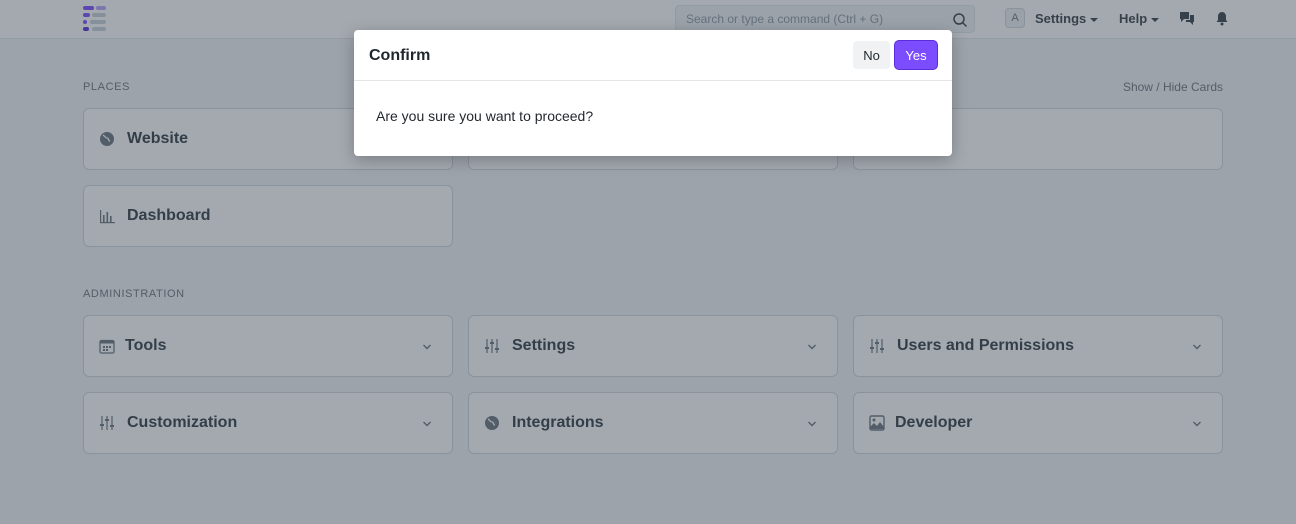  What do you see at coordinates (916, 55) in the screenshot?
I see `yes-button: Yes` at bounding box center [916, 55].